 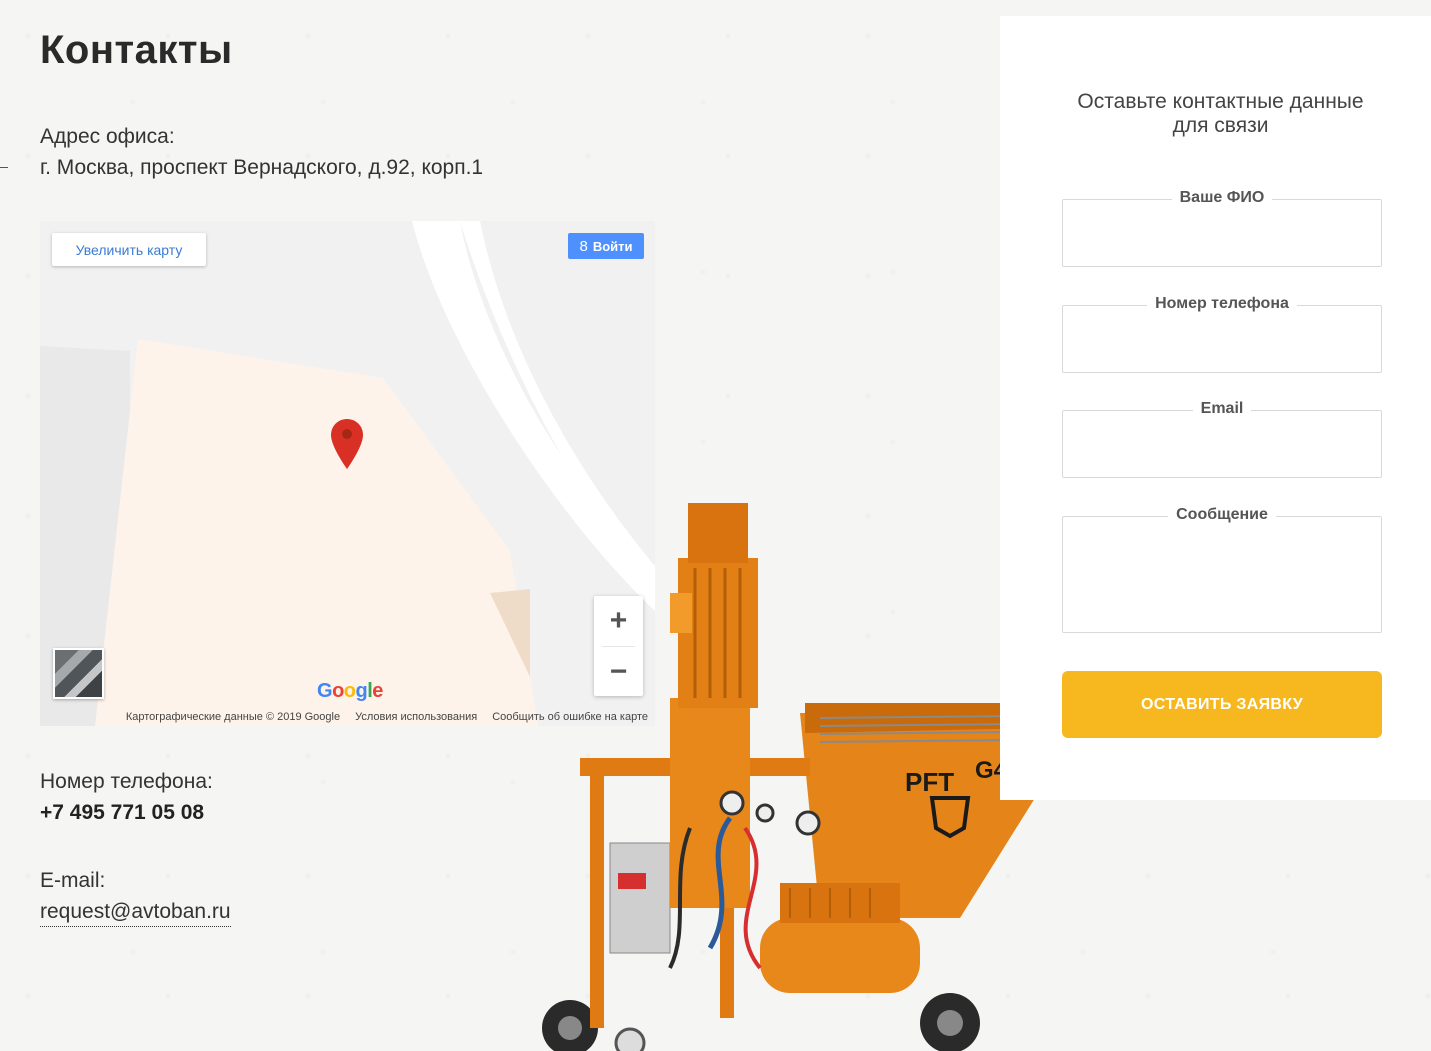 What do you see at coordinates (135, 913) in the screenshot?
I see `email-link: request@avtoban.ru` at bounding box center [135, 913].